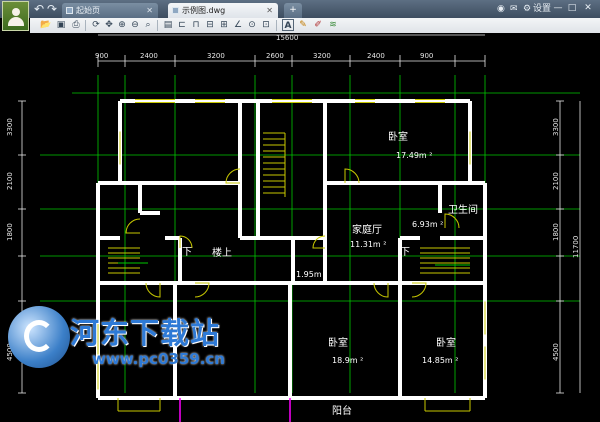 This screenshot has width=600, height=422. I want to click on coordinate-icon: ⊞, so click(224, 25).